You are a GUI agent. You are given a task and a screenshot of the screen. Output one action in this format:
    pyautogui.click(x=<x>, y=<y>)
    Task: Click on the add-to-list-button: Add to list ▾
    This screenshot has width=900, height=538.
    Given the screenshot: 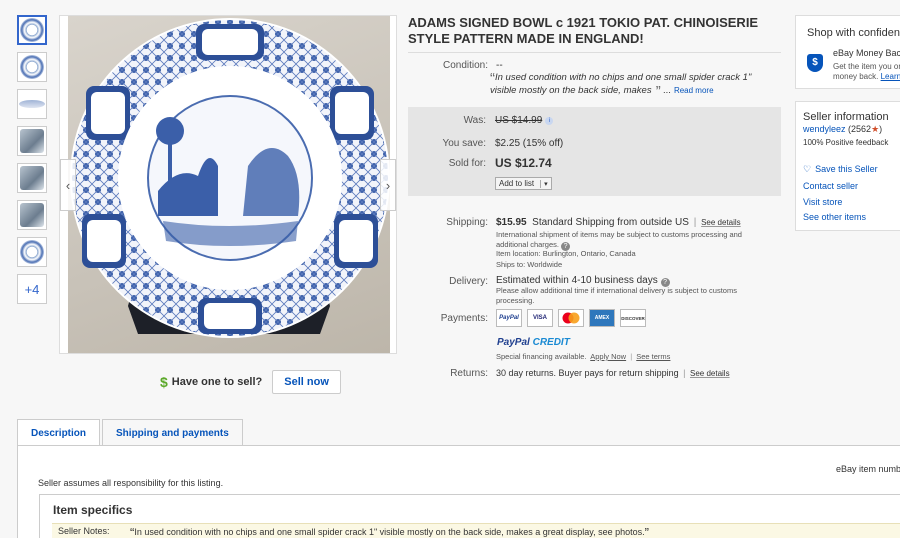 What is the action you would take?
    pyautogui.click(x=523, y=183)
    